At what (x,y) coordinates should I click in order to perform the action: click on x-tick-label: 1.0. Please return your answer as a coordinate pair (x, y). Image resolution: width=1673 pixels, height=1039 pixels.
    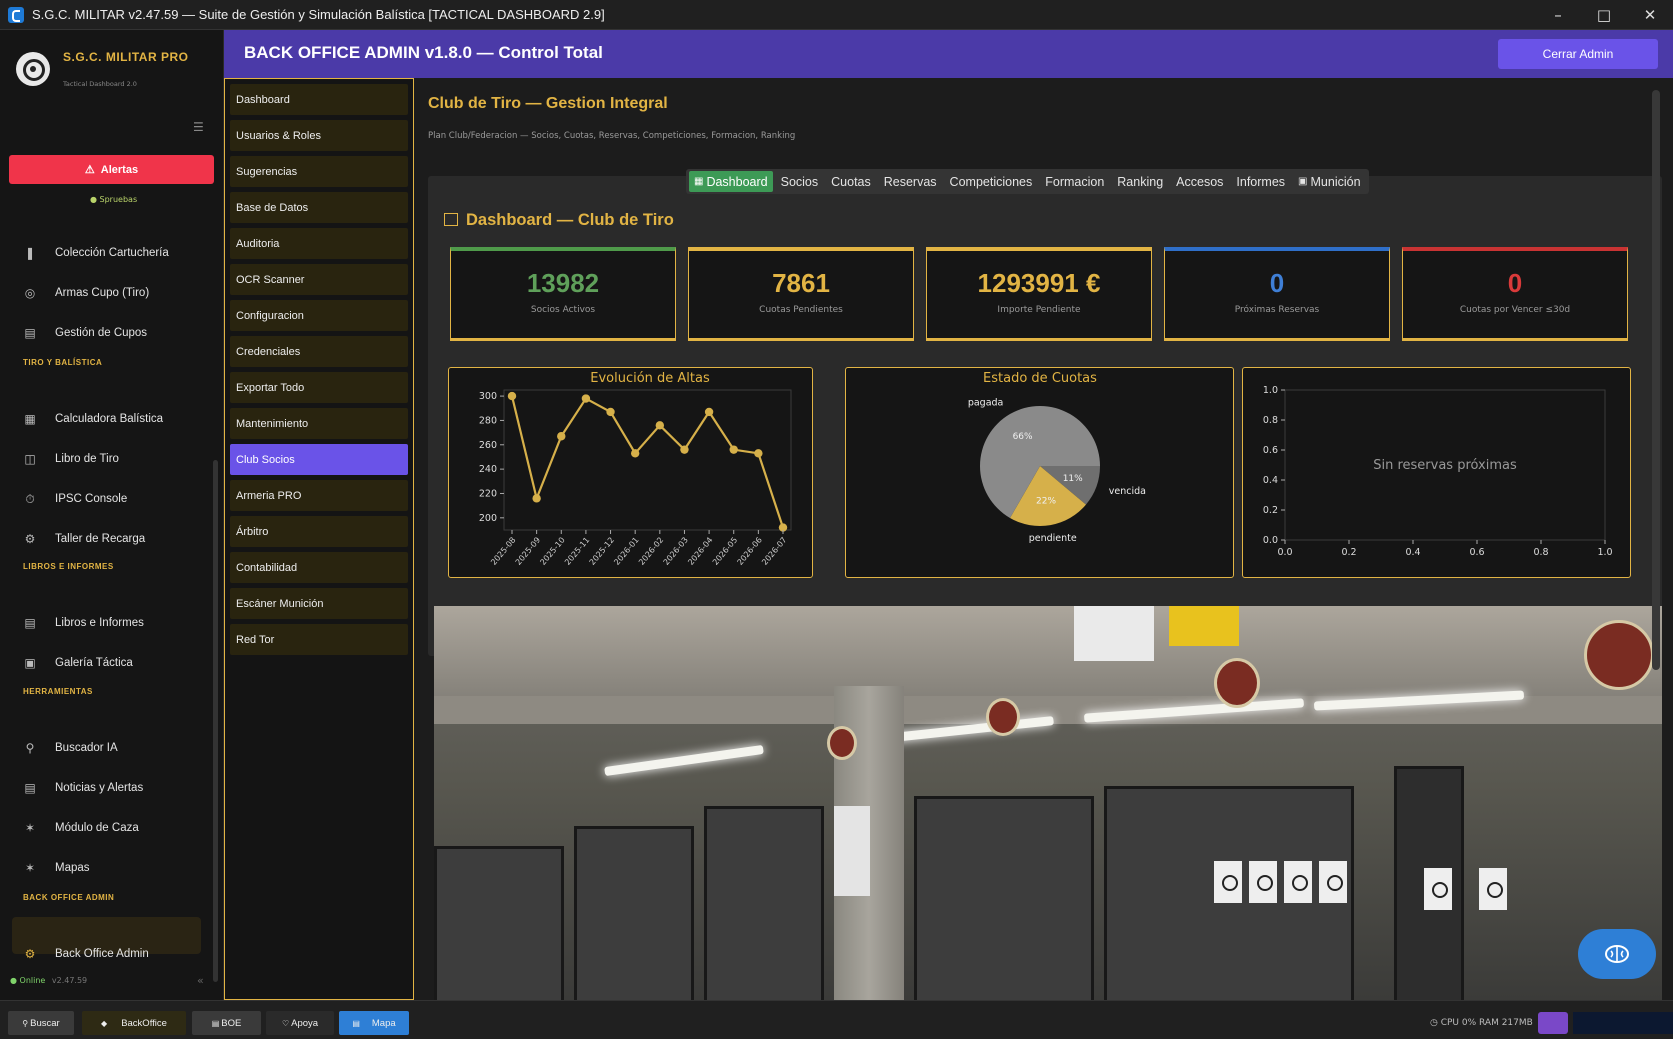
    Looking at the image, I should click on (1604, 552).